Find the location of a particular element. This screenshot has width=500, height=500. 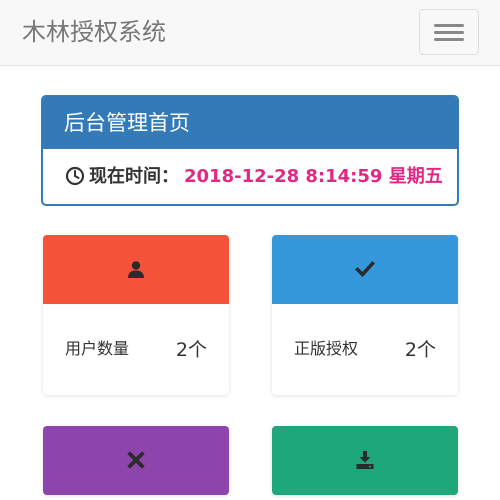

download-icon is located at coordinates (365, 460).